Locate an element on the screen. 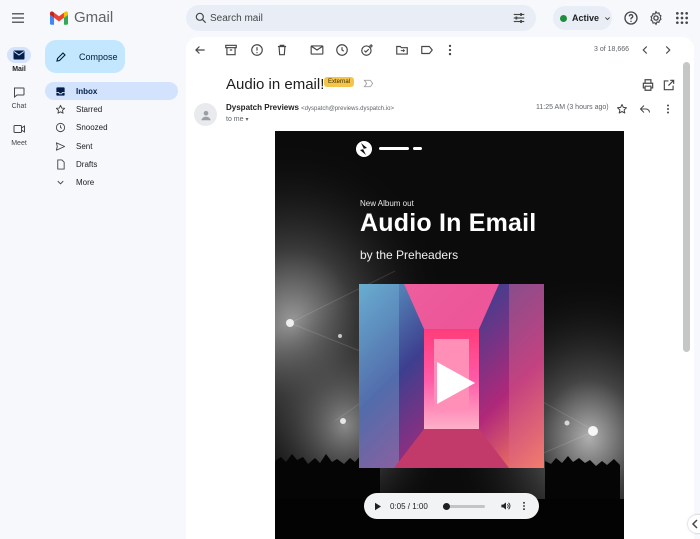 The image size is (700, 539). sidebar-item-sent: Sent is located at coordinates (111, 146).